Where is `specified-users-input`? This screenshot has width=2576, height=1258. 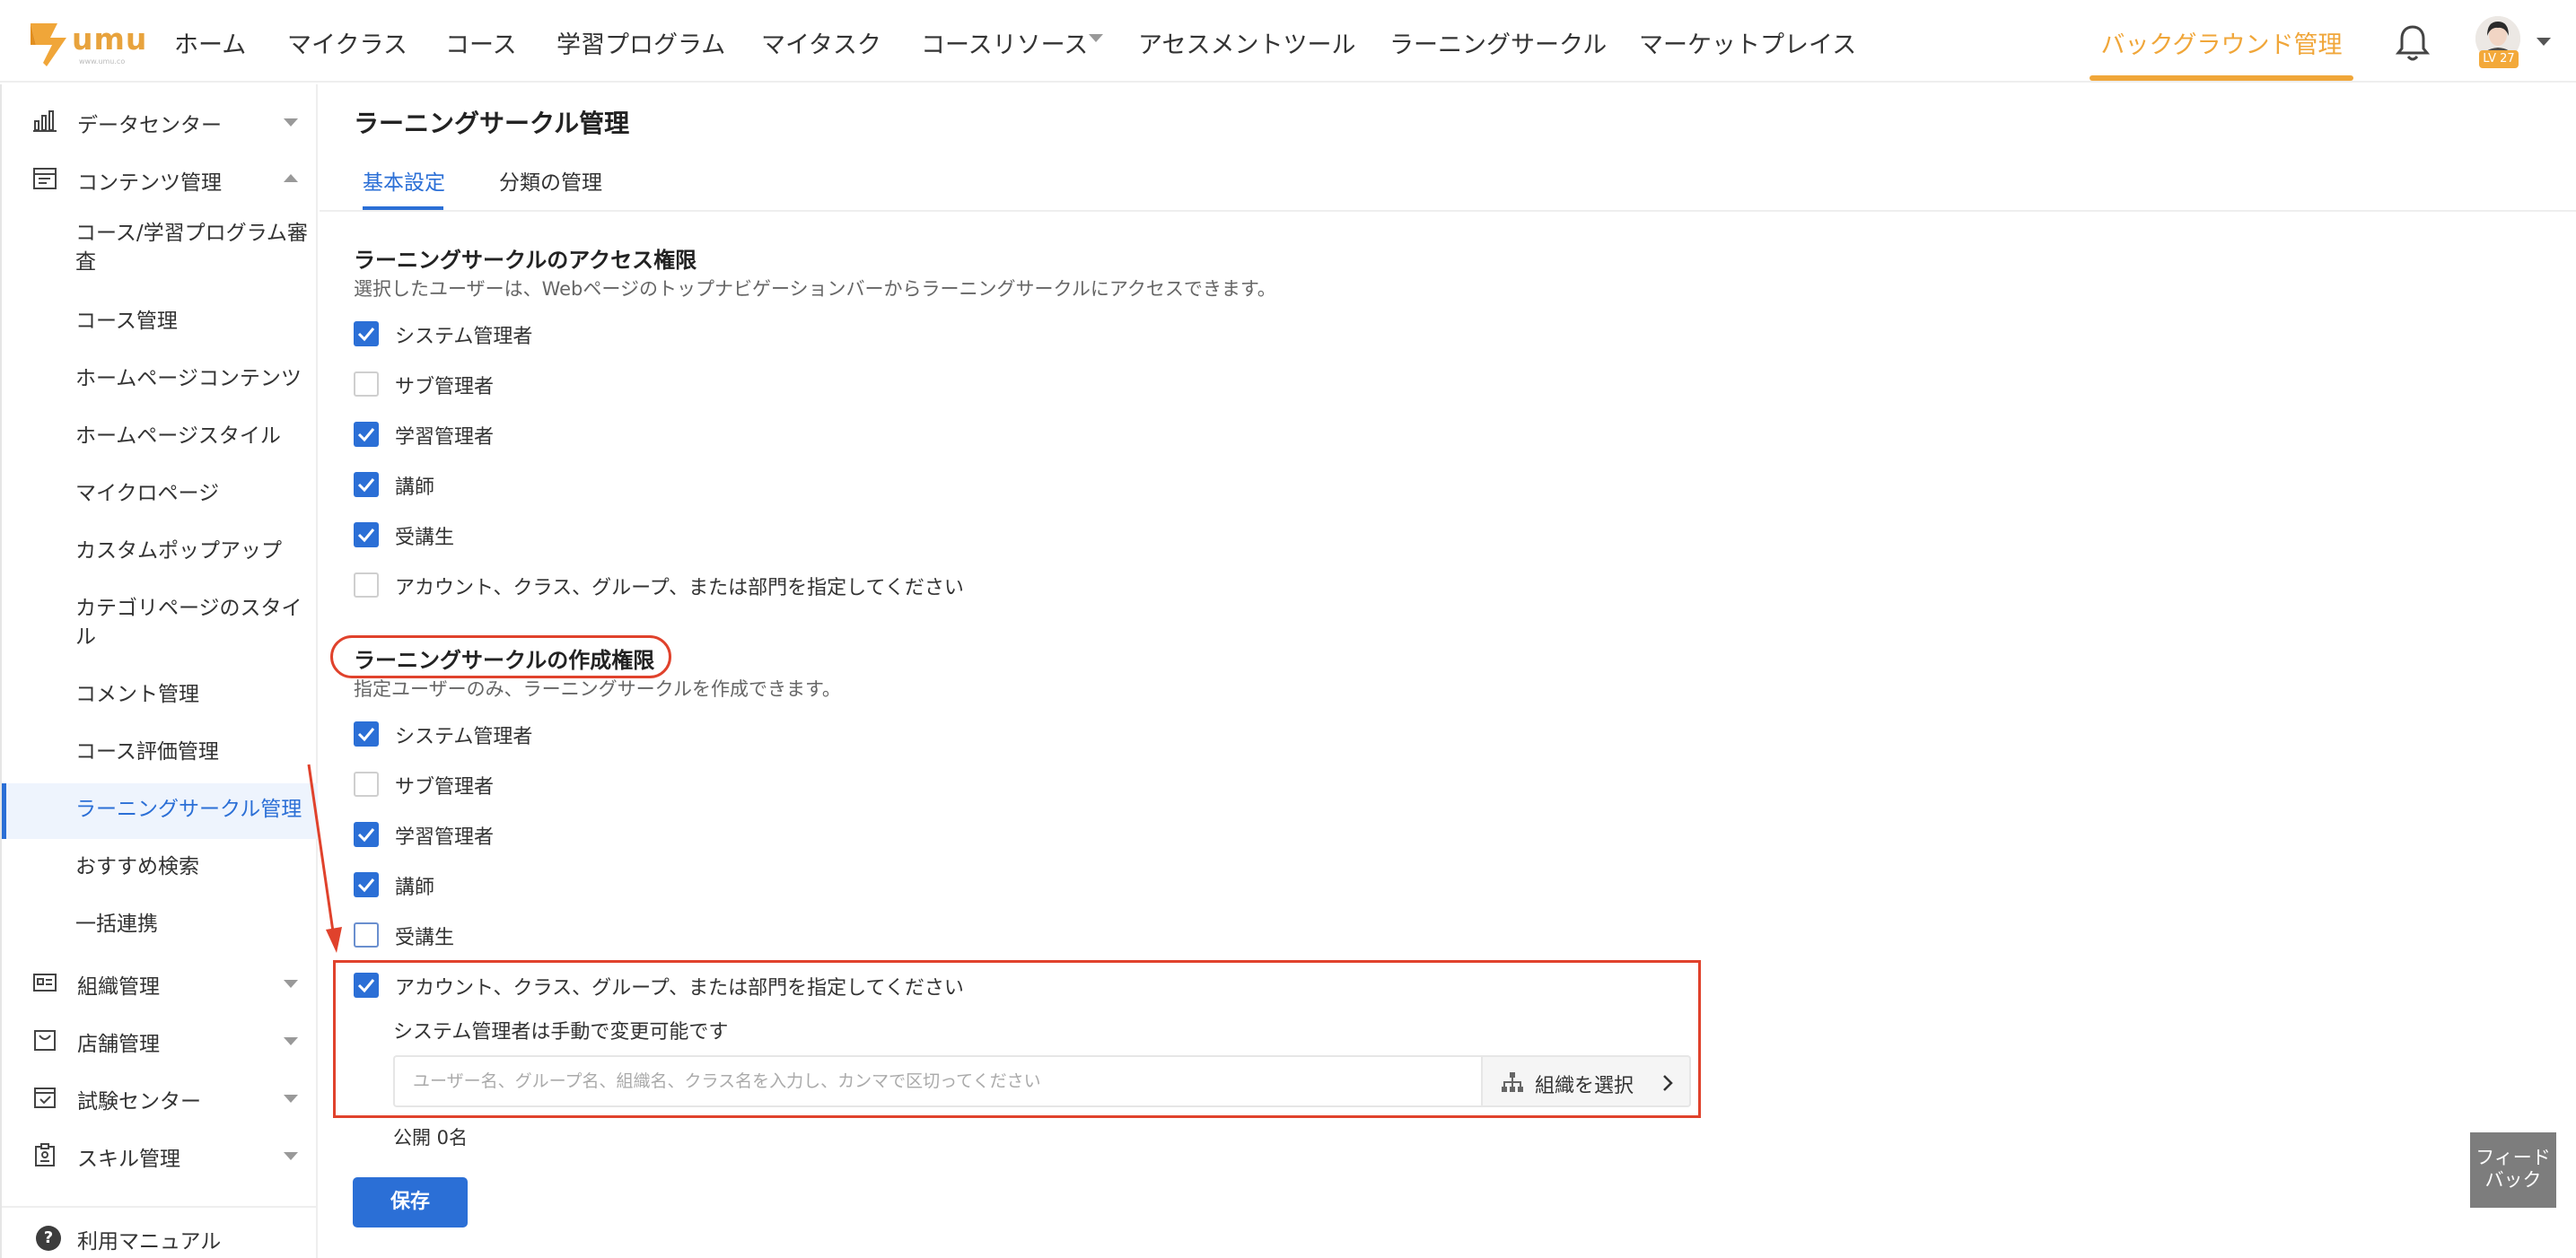
specified-users-input is located at coordinates (937, 1081).